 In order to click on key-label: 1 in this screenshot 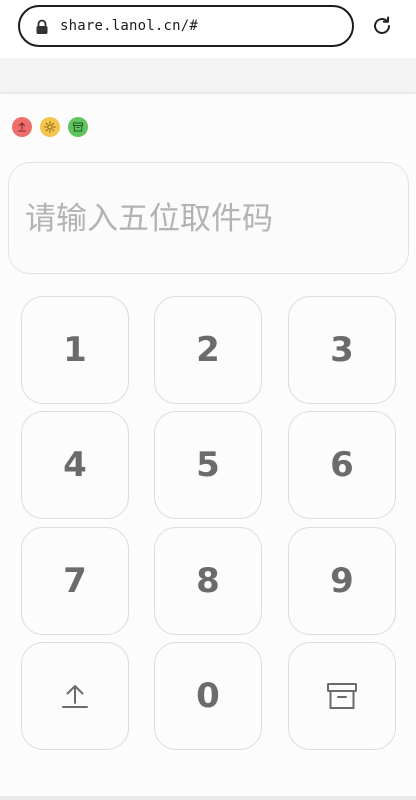, I will do `click(75, 350)`.